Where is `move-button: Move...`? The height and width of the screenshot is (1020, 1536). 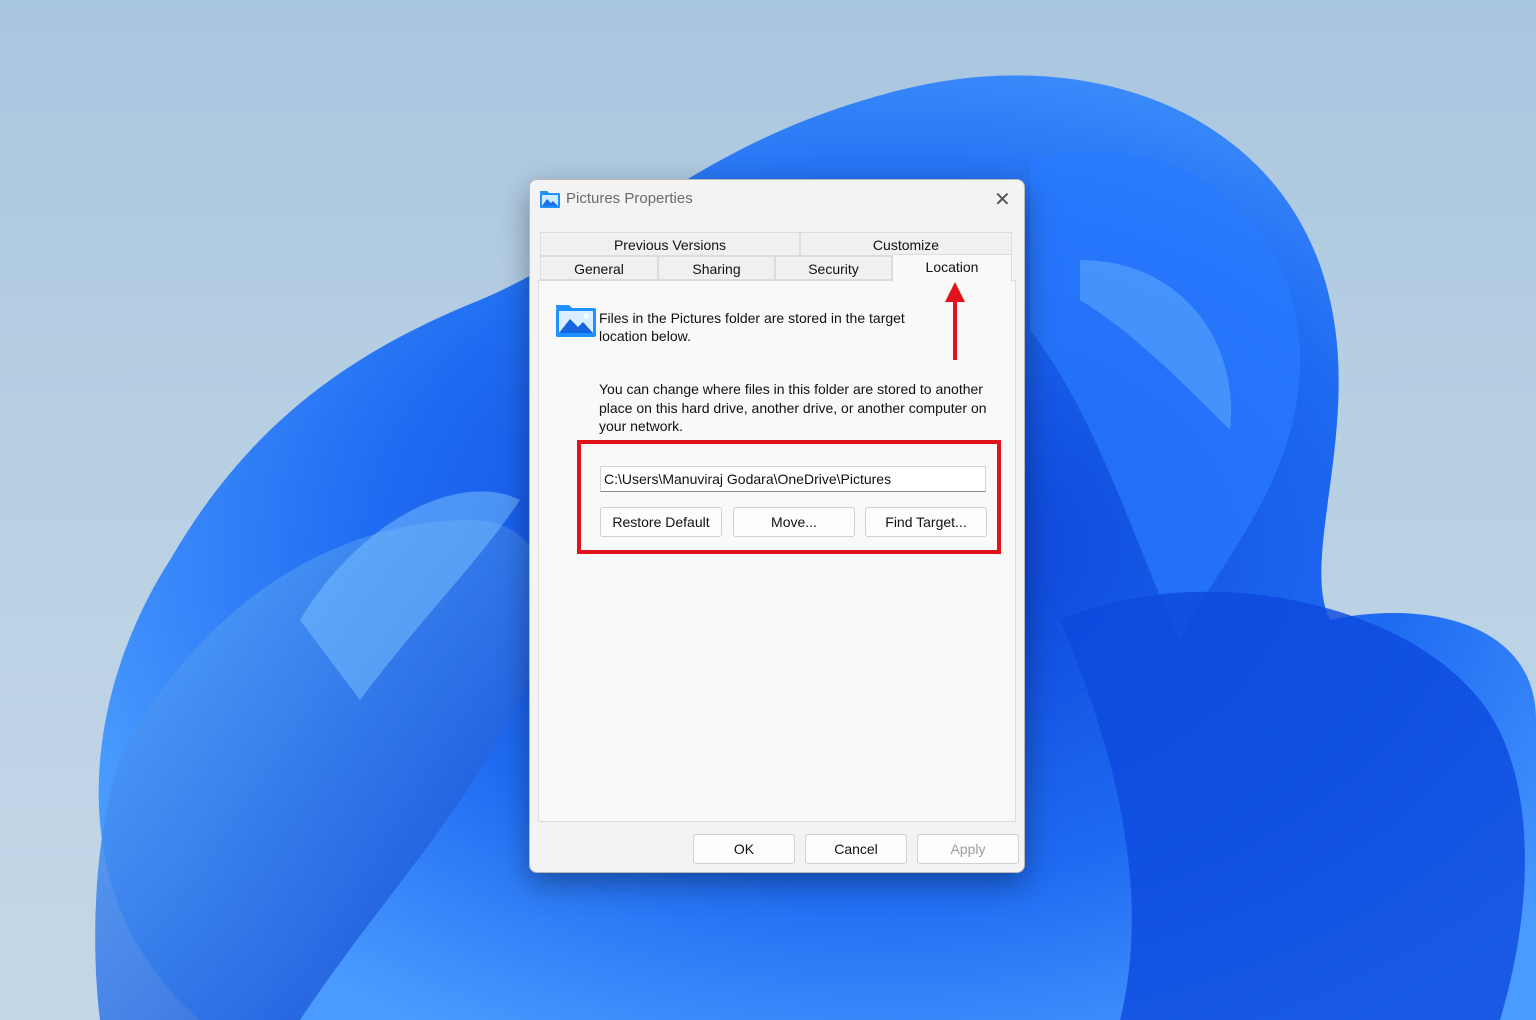
move-button: Move... is located at coordinates (794, 522).